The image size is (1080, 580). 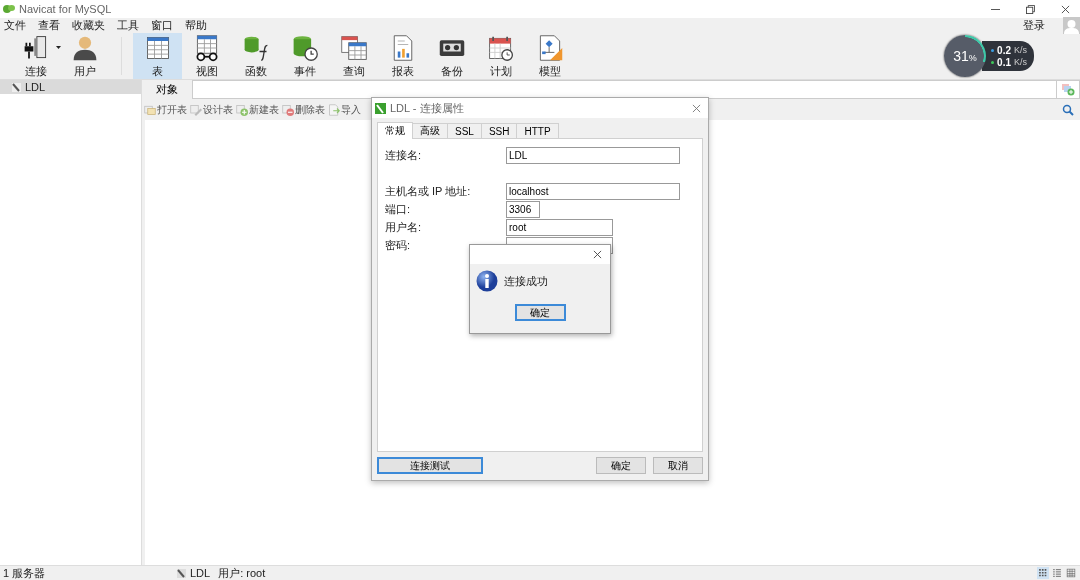 I want to click on field-label: 连接名:, so click(x=404, y=155).